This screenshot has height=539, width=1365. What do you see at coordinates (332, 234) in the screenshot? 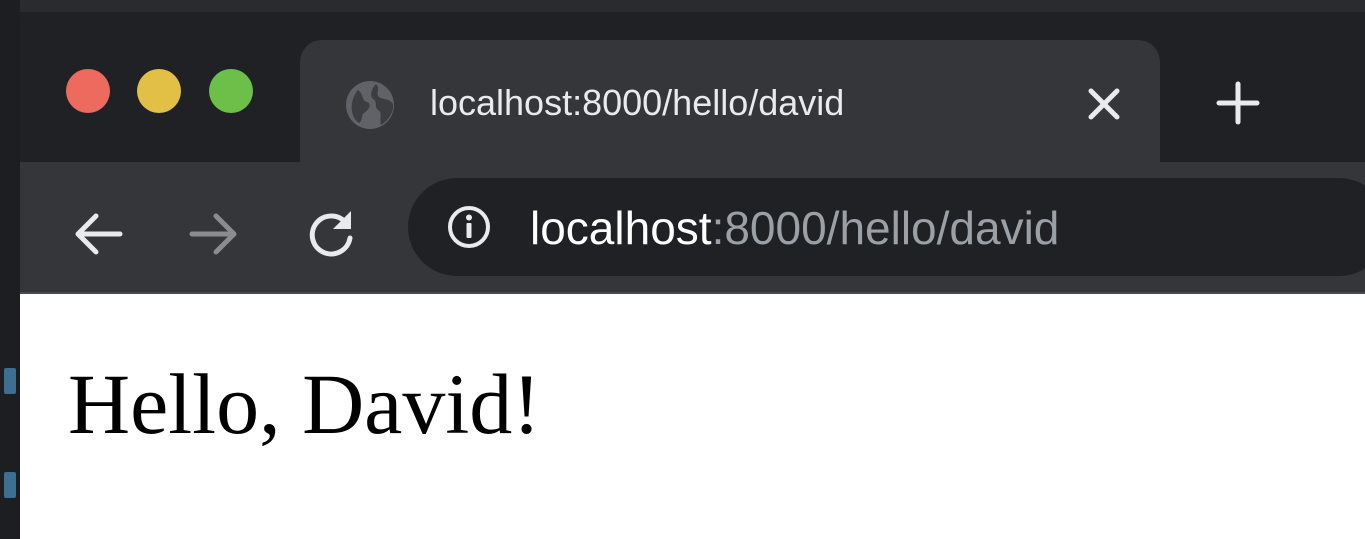
I see `reload-icon` at bounding box center [332, 234].